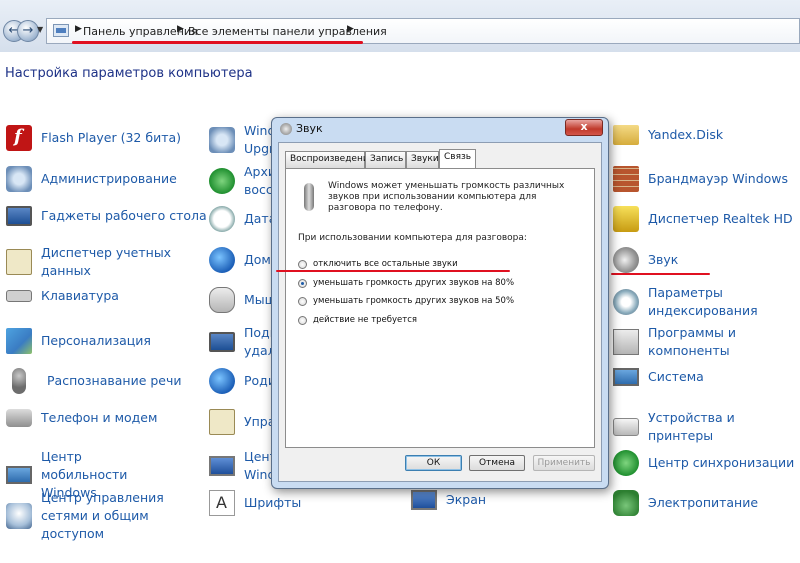 The image size is (800, 563). I want to click on realtek-icon, so click(626, 219).